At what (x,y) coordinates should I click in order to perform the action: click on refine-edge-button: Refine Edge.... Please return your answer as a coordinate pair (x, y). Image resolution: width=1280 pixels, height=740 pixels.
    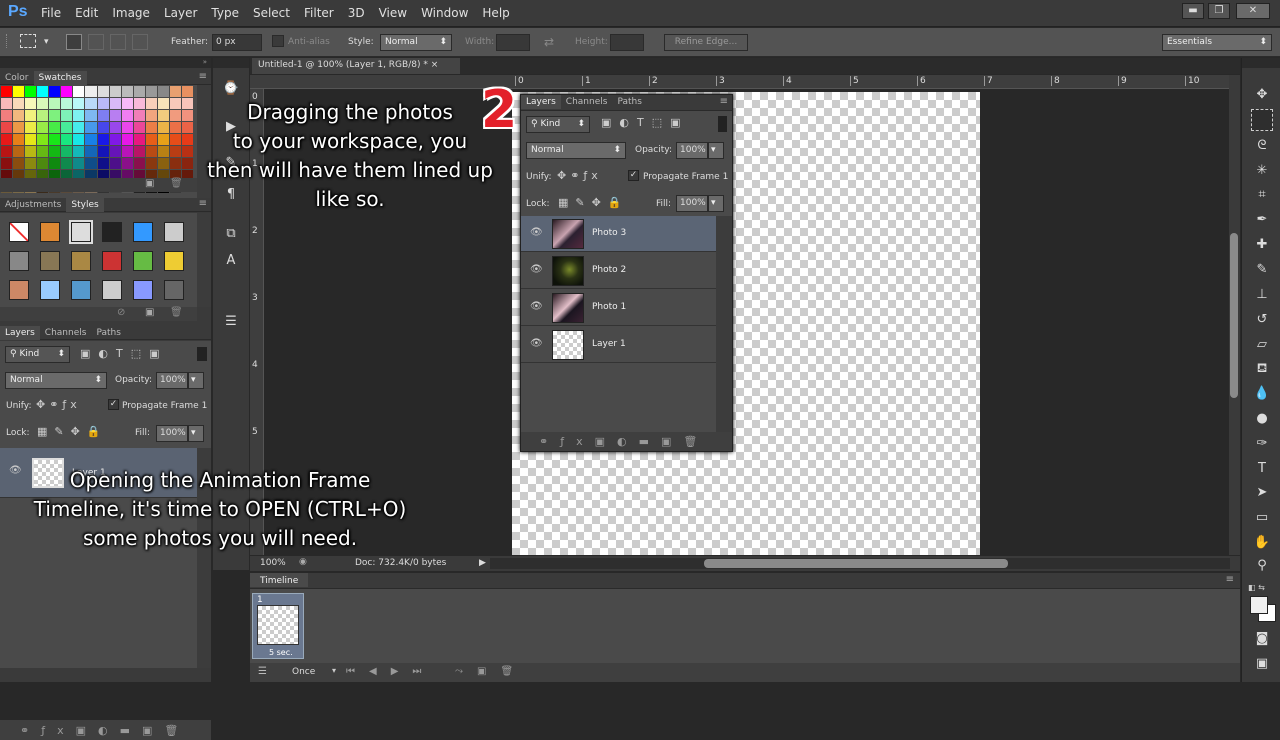
    Looking at the image, I should click on (706, 42).